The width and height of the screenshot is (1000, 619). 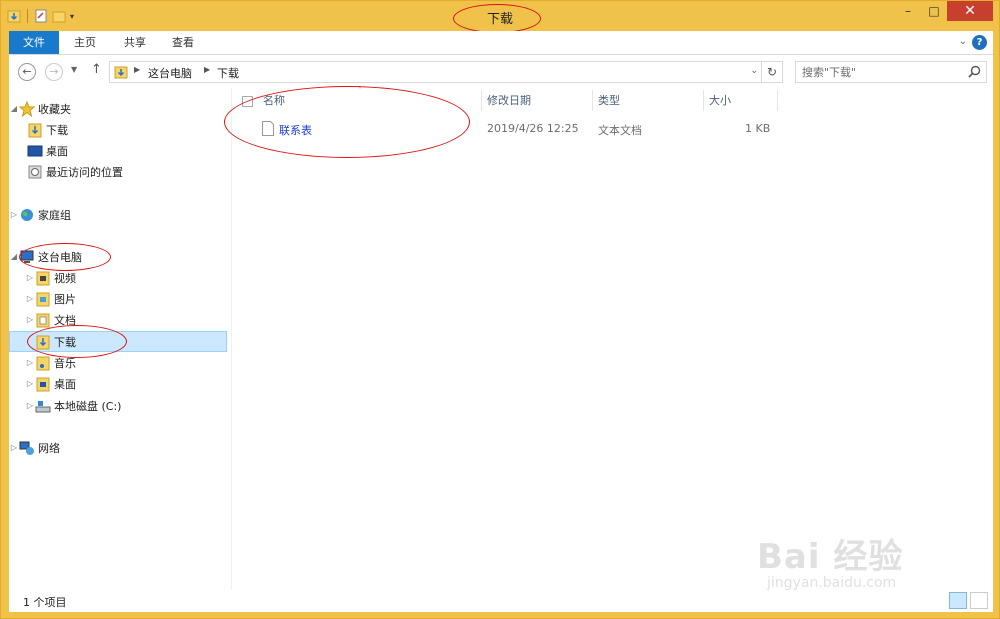 What do you see at coordinates (934, 11) in the screenshot?
I see `maximize-button: □` at bounding box center [934, 11].